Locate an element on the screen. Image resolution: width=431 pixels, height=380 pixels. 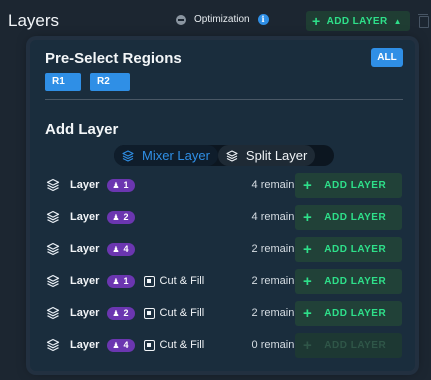
add-layer-dropdown-button: + ADD LAYER ▲ is located at coordinates (358, 21).